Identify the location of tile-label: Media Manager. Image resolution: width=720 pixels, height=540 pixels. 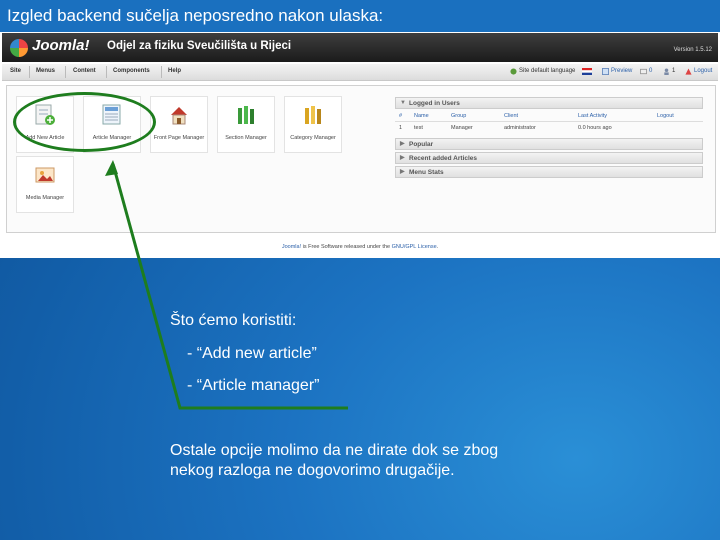
(45, 198).